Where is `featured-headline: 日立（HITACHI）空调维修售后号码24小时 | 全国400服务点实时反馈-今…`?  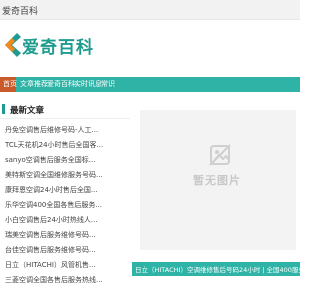
featured-headline: 日立（HITACHI）空调维修售后号码24小时 | 全国400服务点实时反馈-今… is located at coordinates (217, 269).